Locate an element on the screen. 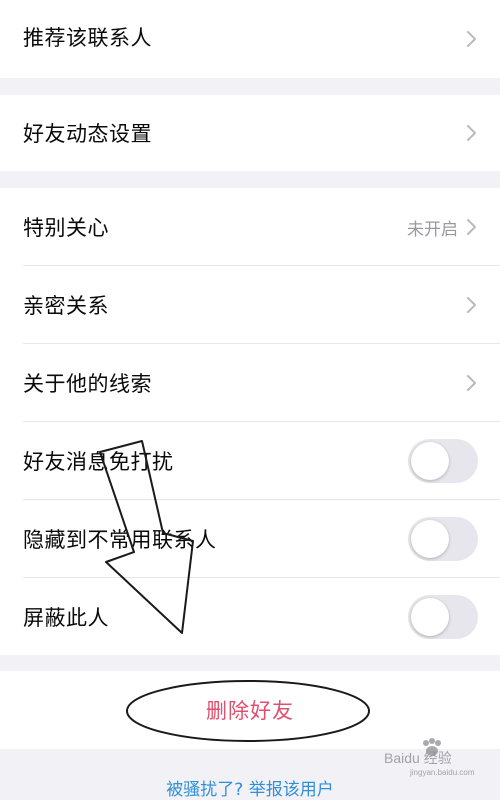 This screenshot has width=500, height=800. block-label: 屏蔽此人 is located at coordinates (66, 618).